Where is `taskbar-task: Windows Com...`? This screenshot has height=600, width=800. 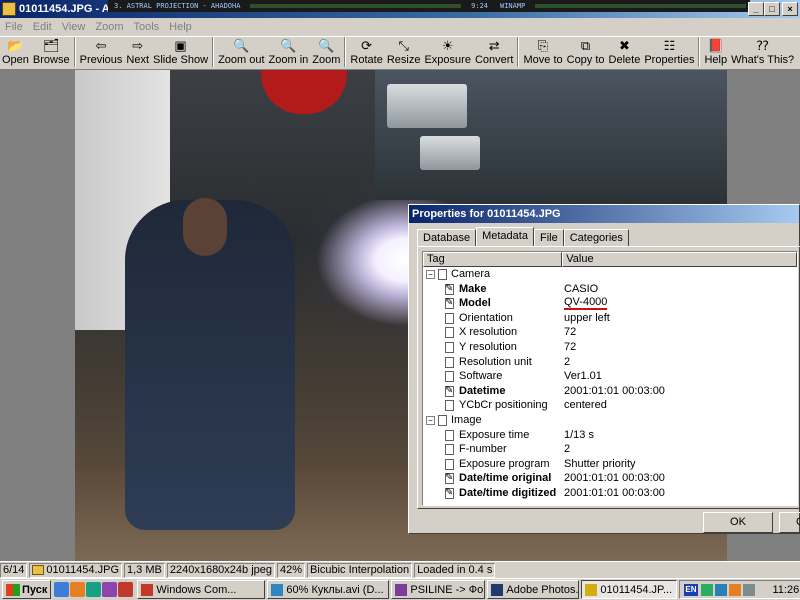
taskbar-task: Windows Com... is located at coordinates (201, 589).